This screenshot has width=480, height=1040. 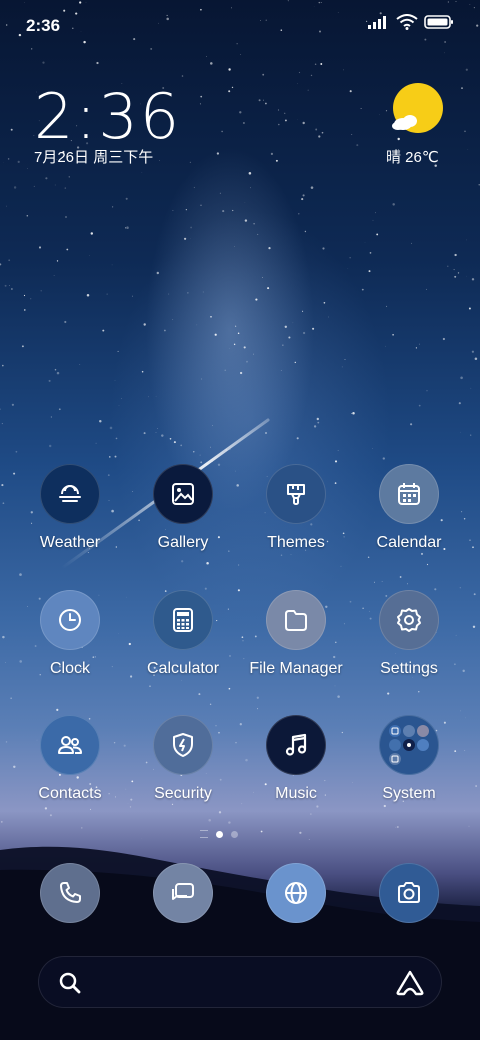 I want to click on dock-camera-button, so click(x=409, y=893).